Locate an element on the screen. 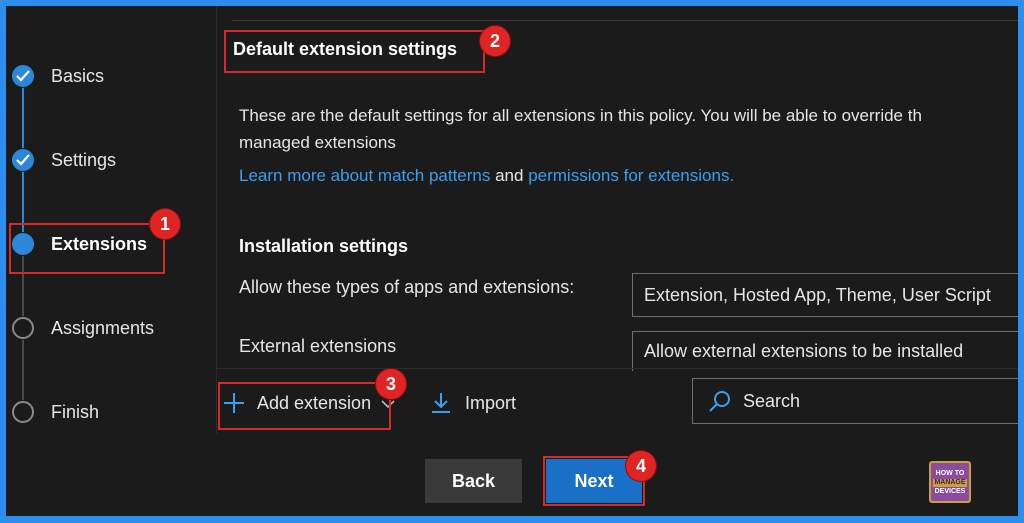 The image size is (1024, 523). import-label: Import is located at coordinates (491, 402).